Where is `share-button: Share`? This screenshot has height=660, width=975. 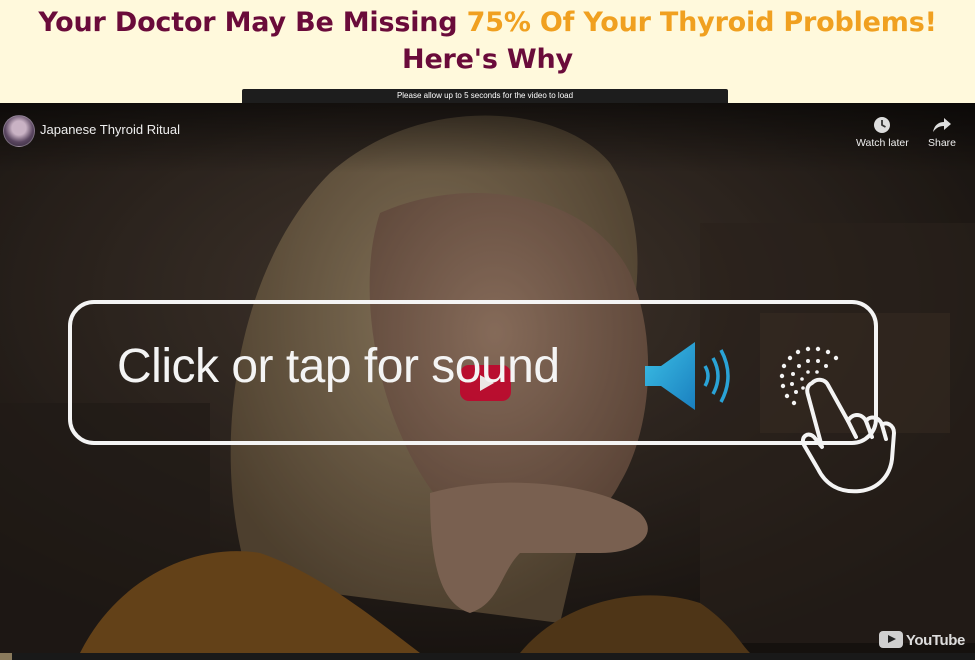 share-button: Share is located at coordinates (942, 132).